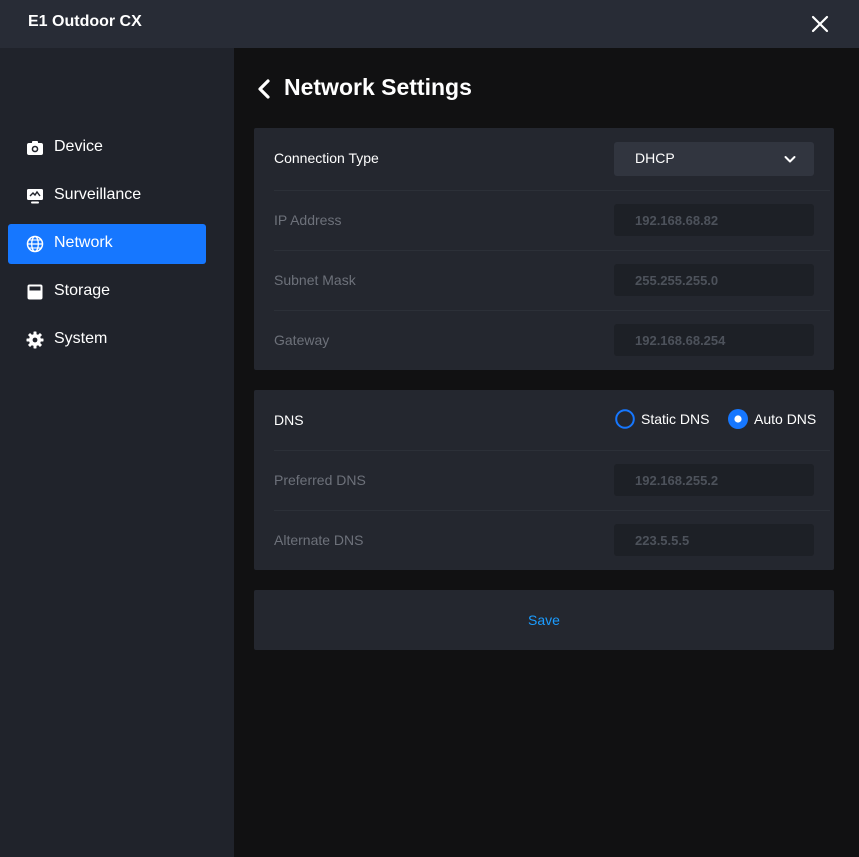 The image size is (859, 857). I want to click on gateway-label: Gateway, so click(302, 340).